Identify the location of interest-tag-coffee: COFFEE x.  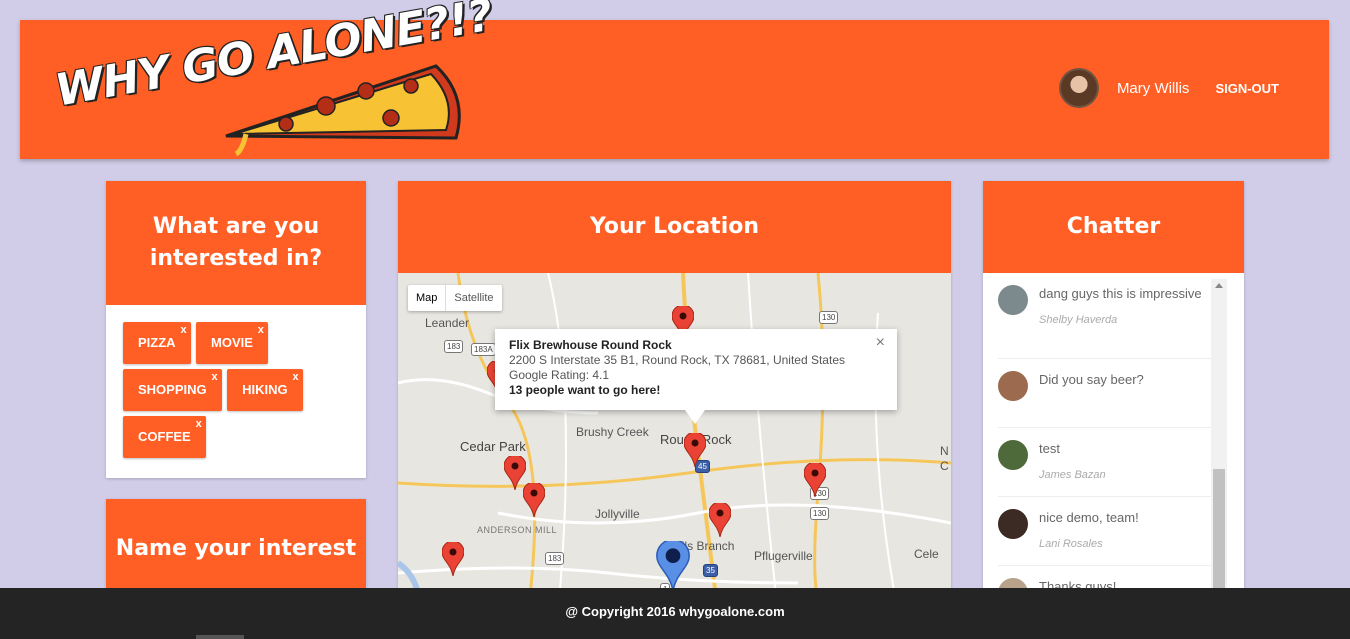
(164, 437).